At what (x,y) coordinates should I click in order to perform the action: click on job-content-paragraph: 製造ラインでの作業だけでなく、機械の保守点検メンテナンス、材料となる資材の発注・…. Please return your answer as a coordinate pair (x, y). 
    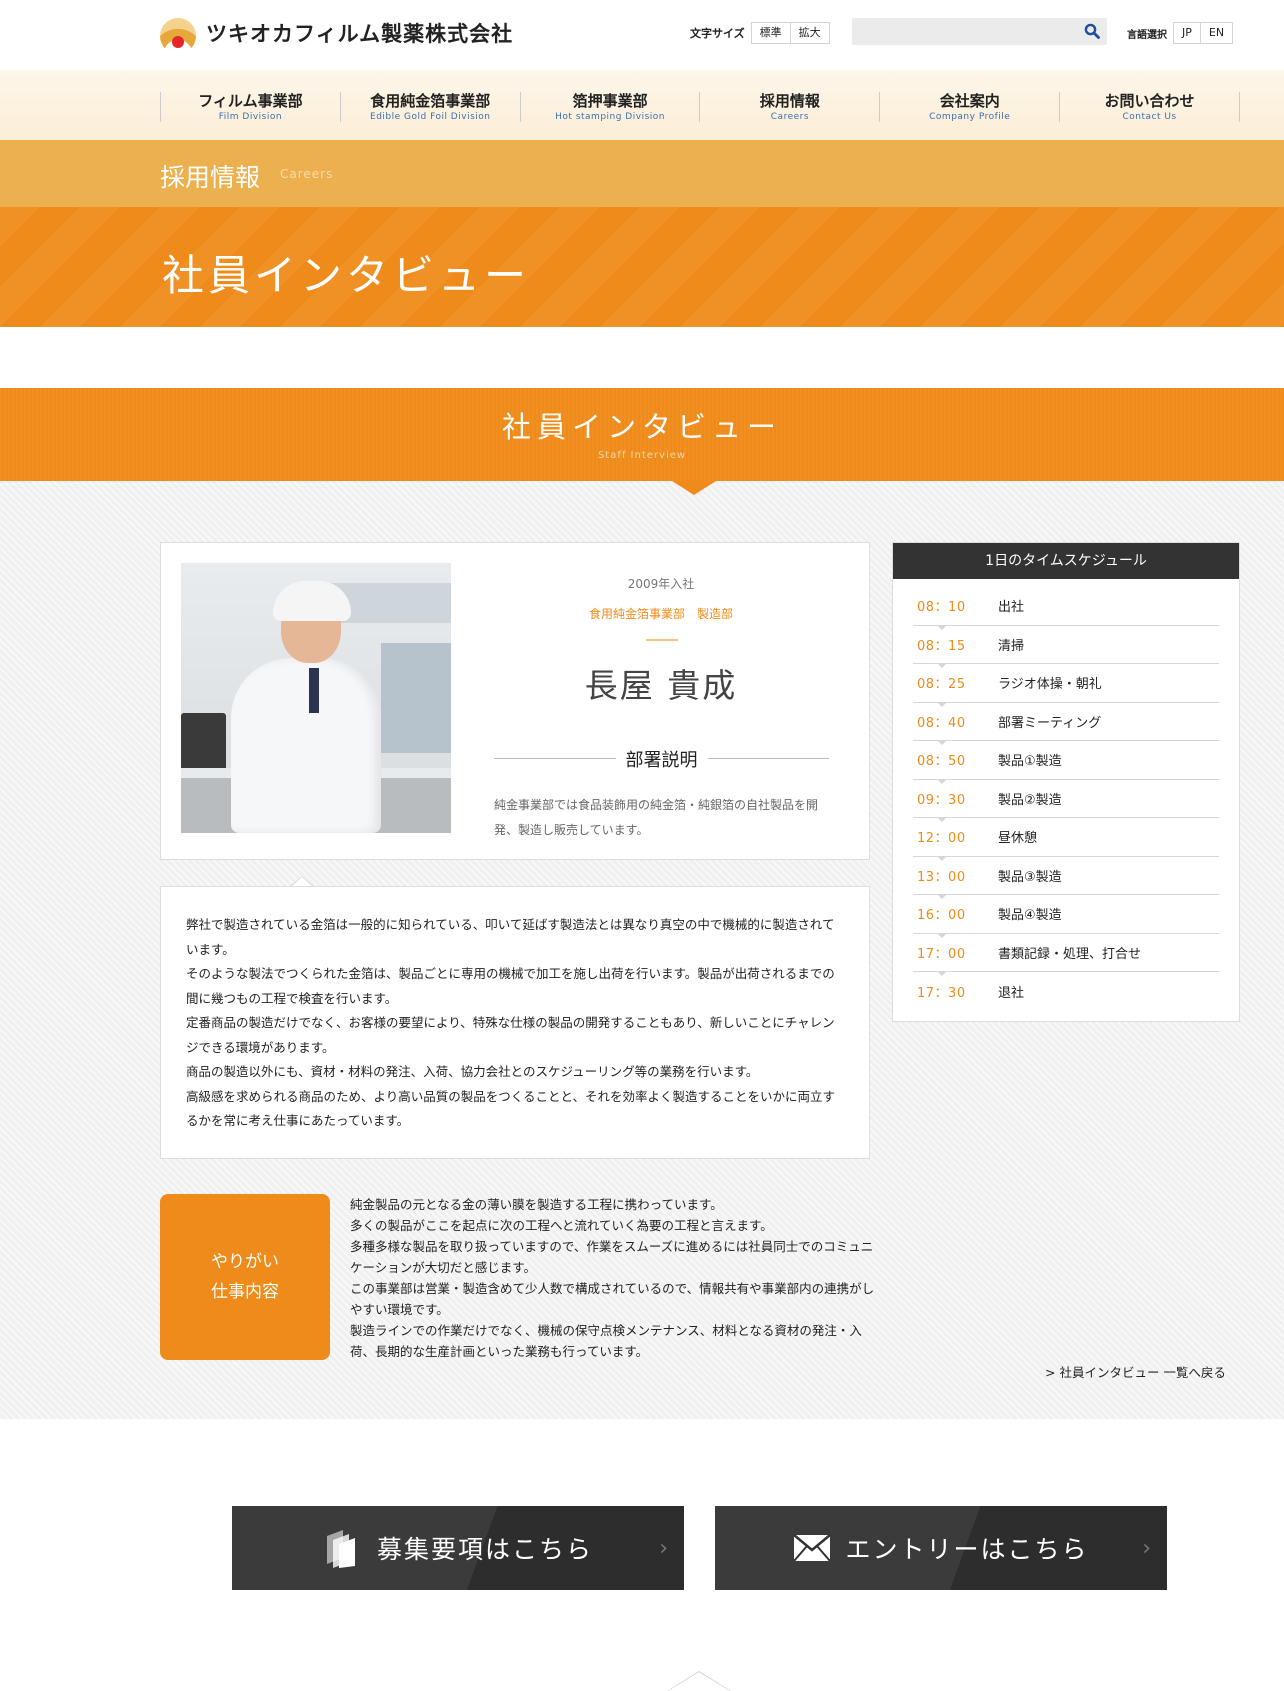
    Looking at the image, I should click on (606, 1341).